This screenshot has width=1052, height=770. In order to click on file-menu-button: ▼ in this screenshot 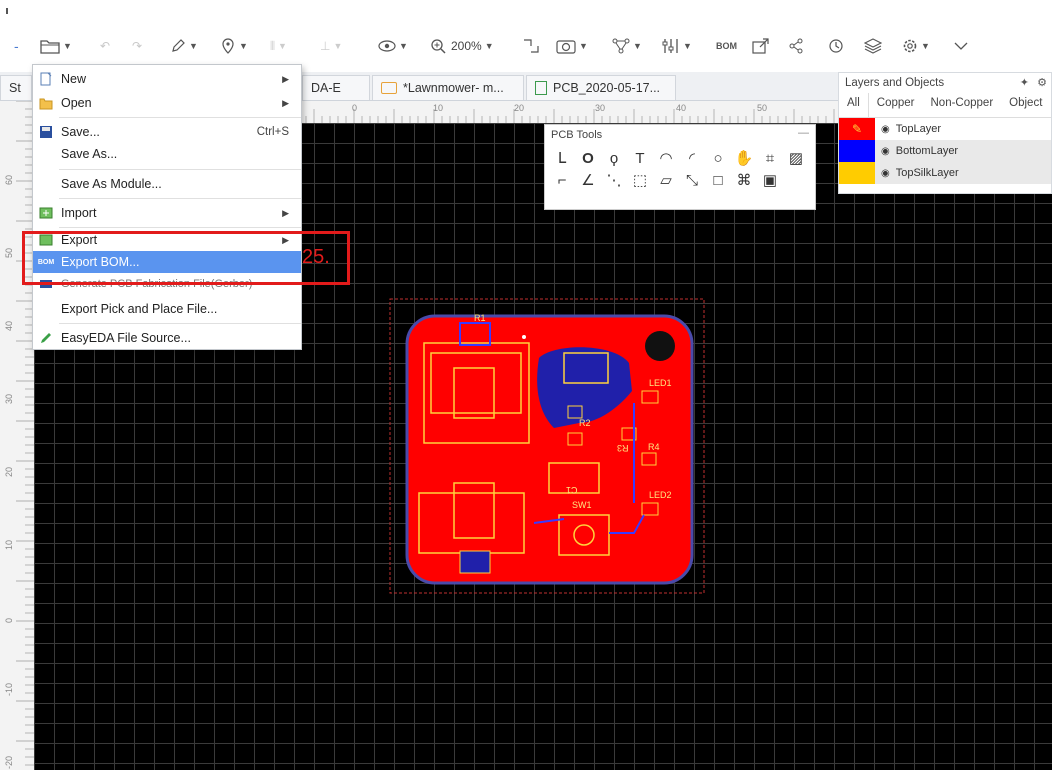, I will do `click(56, 46)`.